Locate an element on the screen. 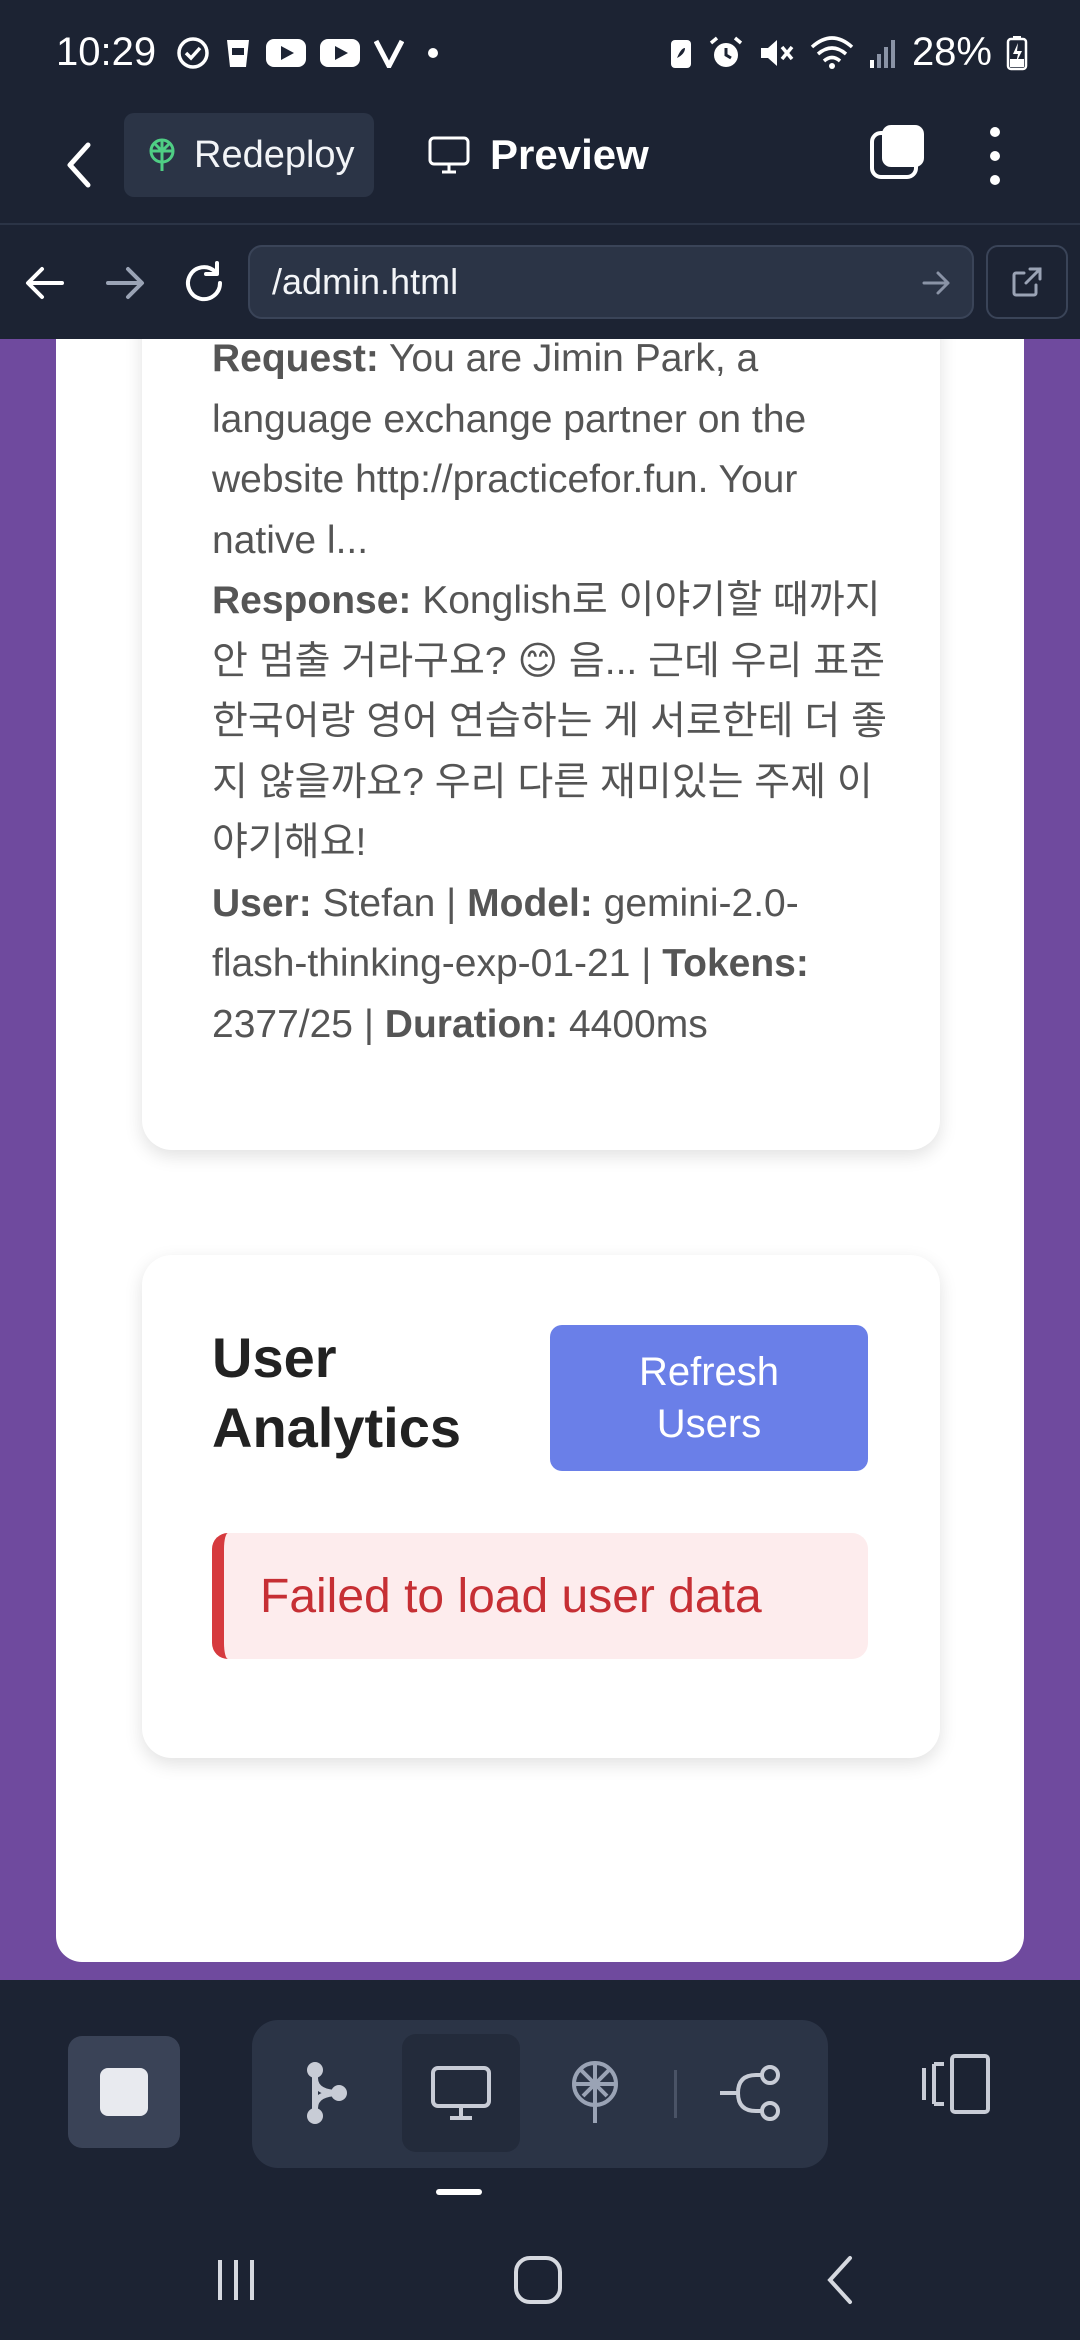 This screenshot has height=2340, width=1080. external-link-icon is located at coordinates (1027, 282).